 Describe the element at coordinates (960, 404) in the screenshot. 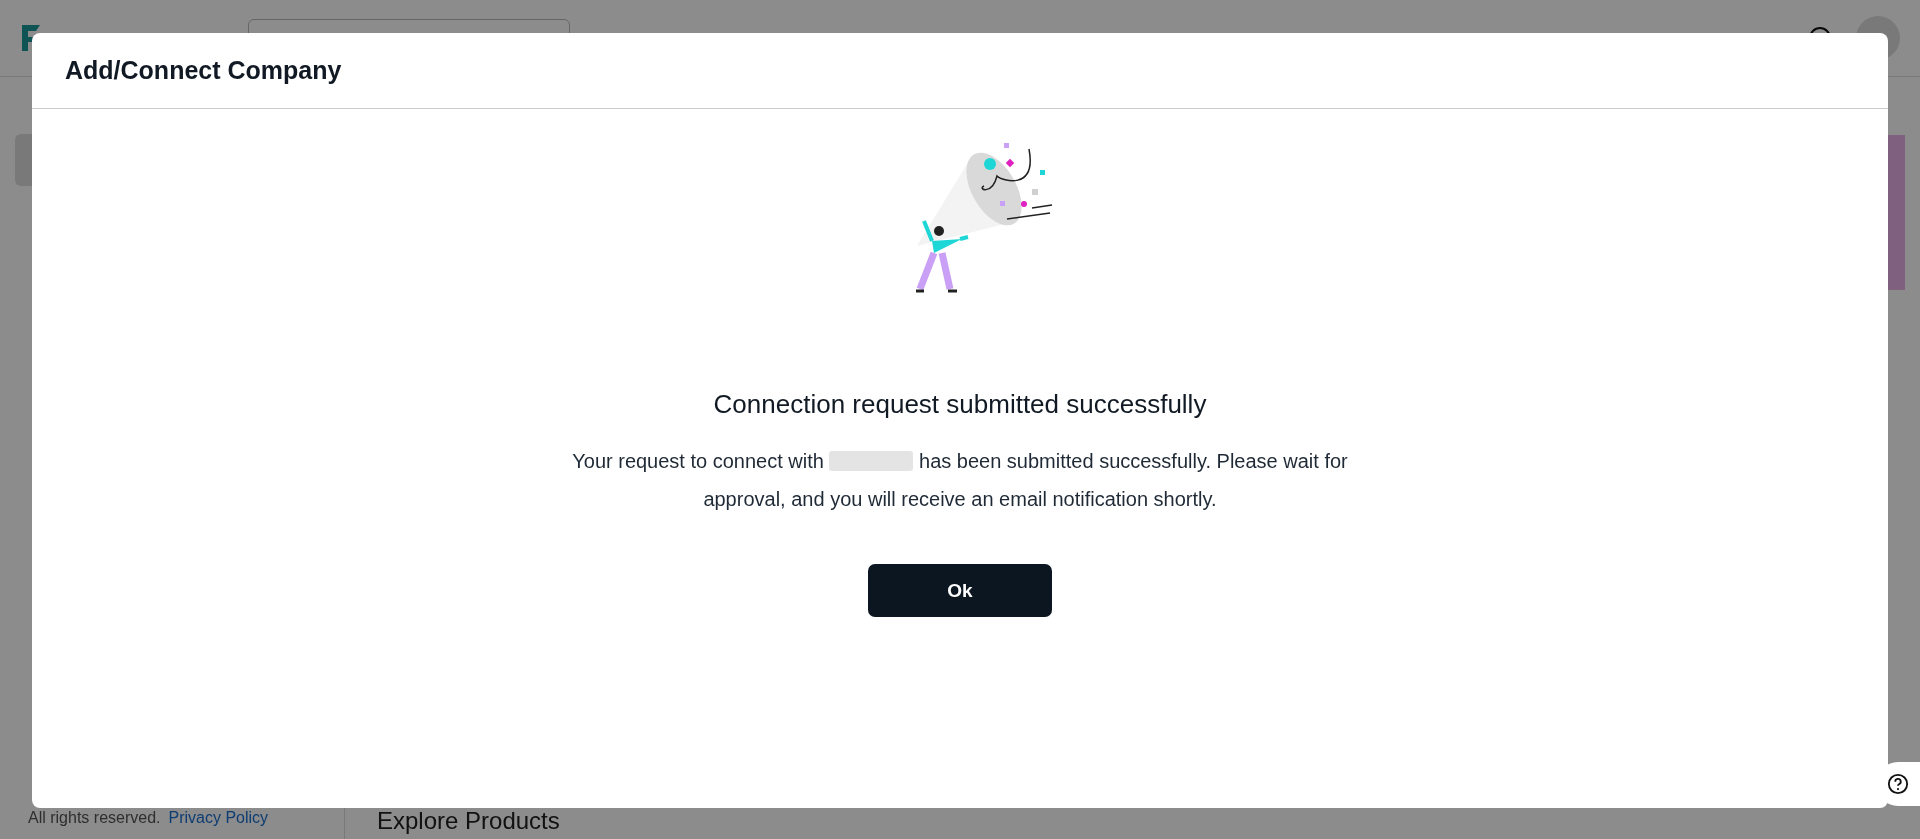

I see `success-heading: Connection request submitted successfully` at that location.